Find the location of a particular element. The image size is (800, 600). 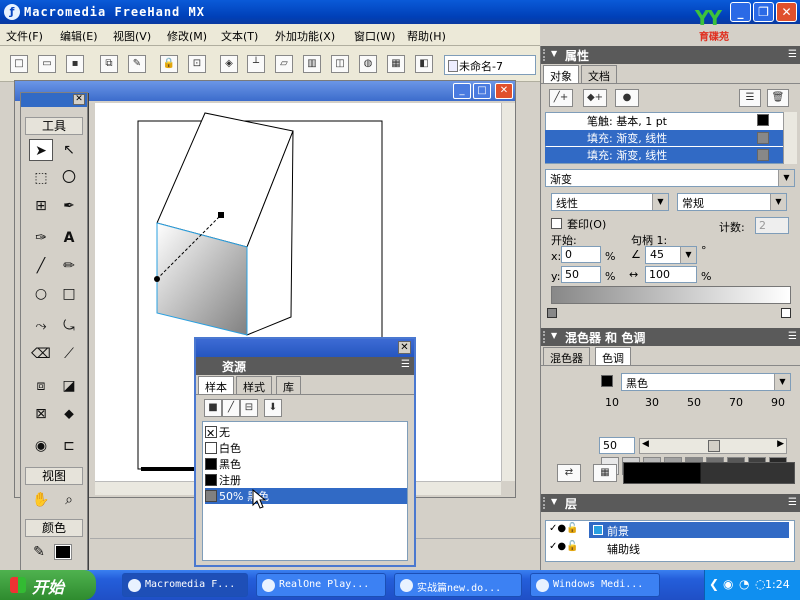

attribute-row-fill-2: 填充: 渐变, 线性 is located at coordinates (664, 155).